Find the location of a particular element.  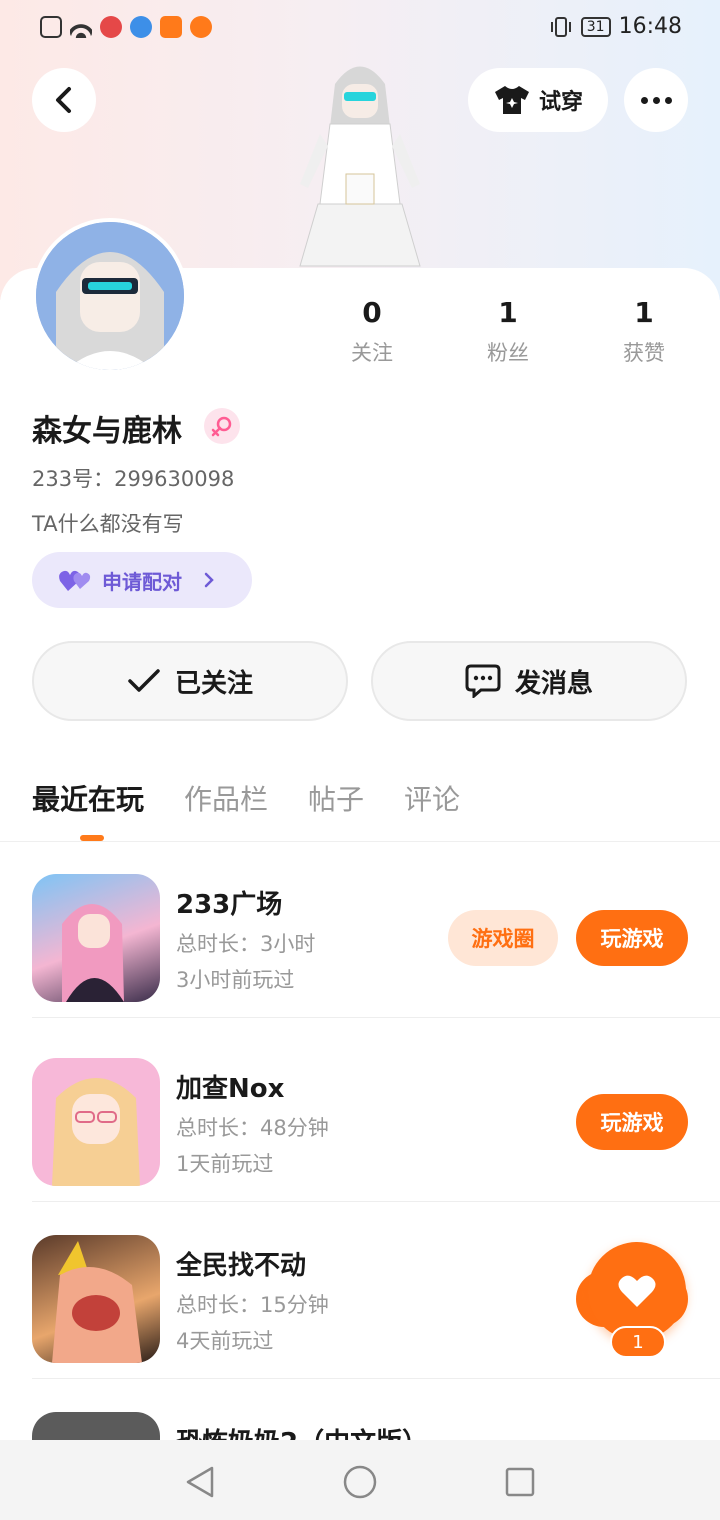

square-recents-icon is located at coordinates (520, 1482).